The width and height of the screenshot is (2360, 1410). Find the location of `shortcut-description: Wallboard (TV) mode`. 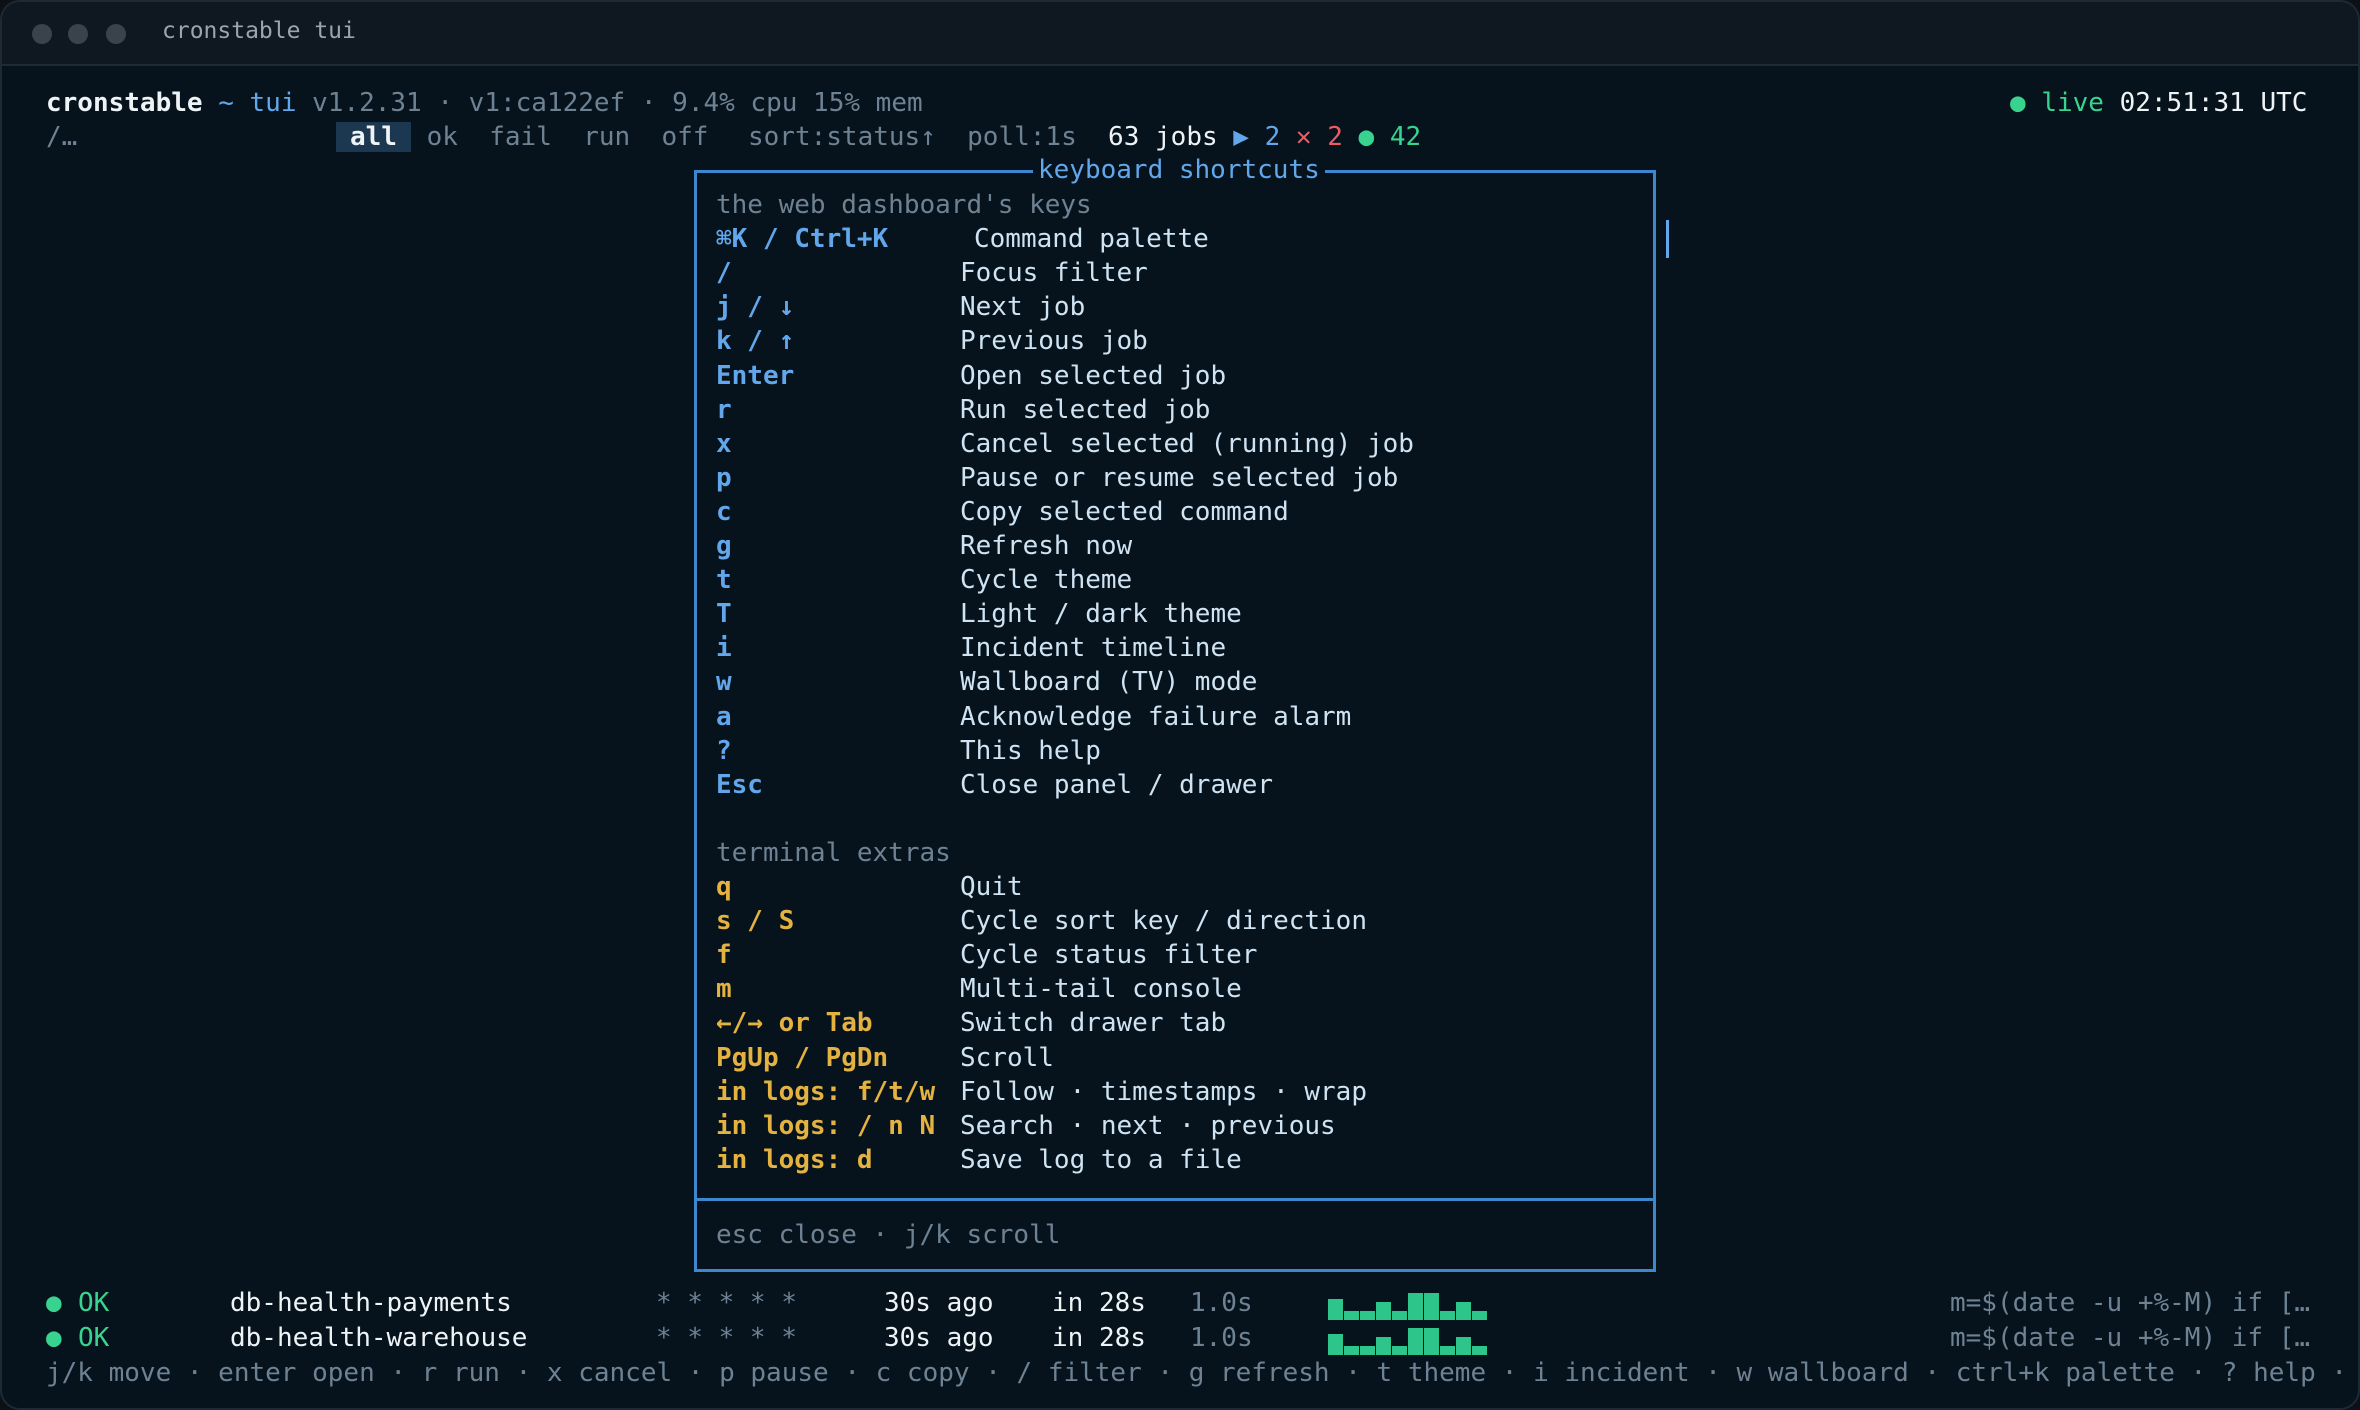

shortcut-description: Wallboard (TV) mode is located at coordinates (1109, 682).